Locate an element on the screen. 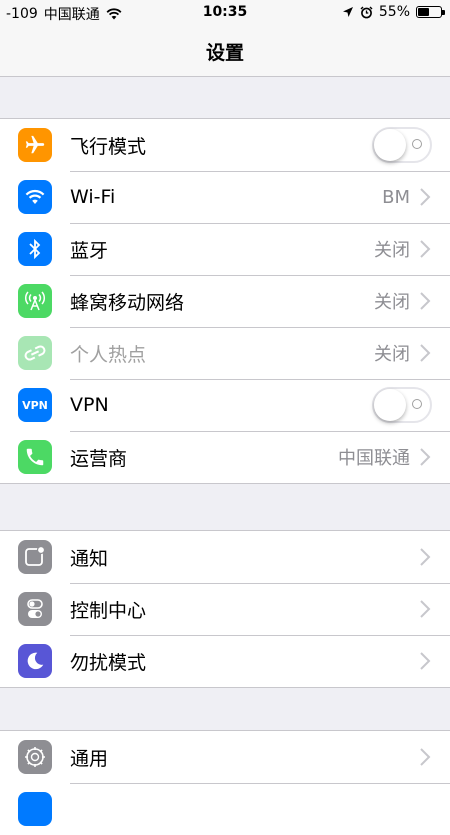 The image size is (450, 835). airplane-mode-toggle is located at coordinates (402, 145).